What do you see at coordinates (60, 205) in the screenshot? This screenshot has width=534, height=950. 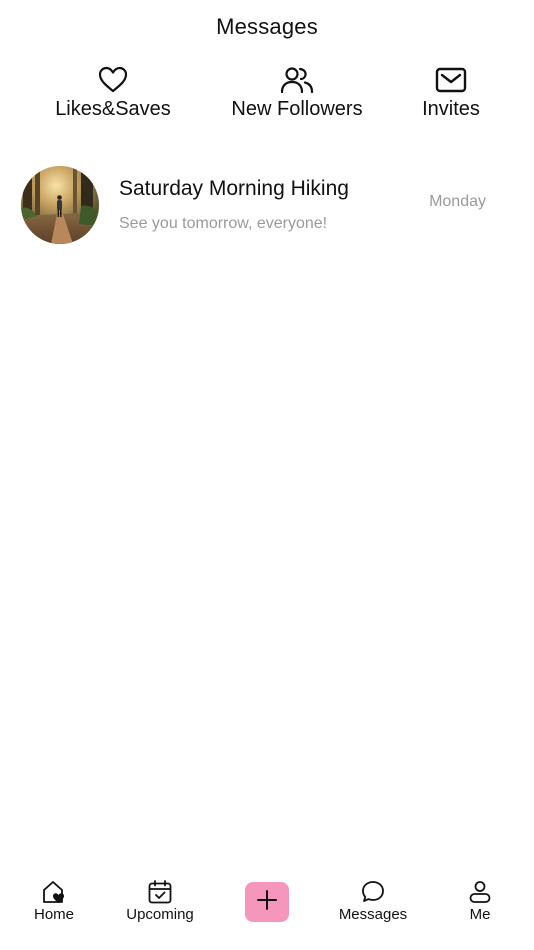 I see `avatar` at bounding box center [60, 205].